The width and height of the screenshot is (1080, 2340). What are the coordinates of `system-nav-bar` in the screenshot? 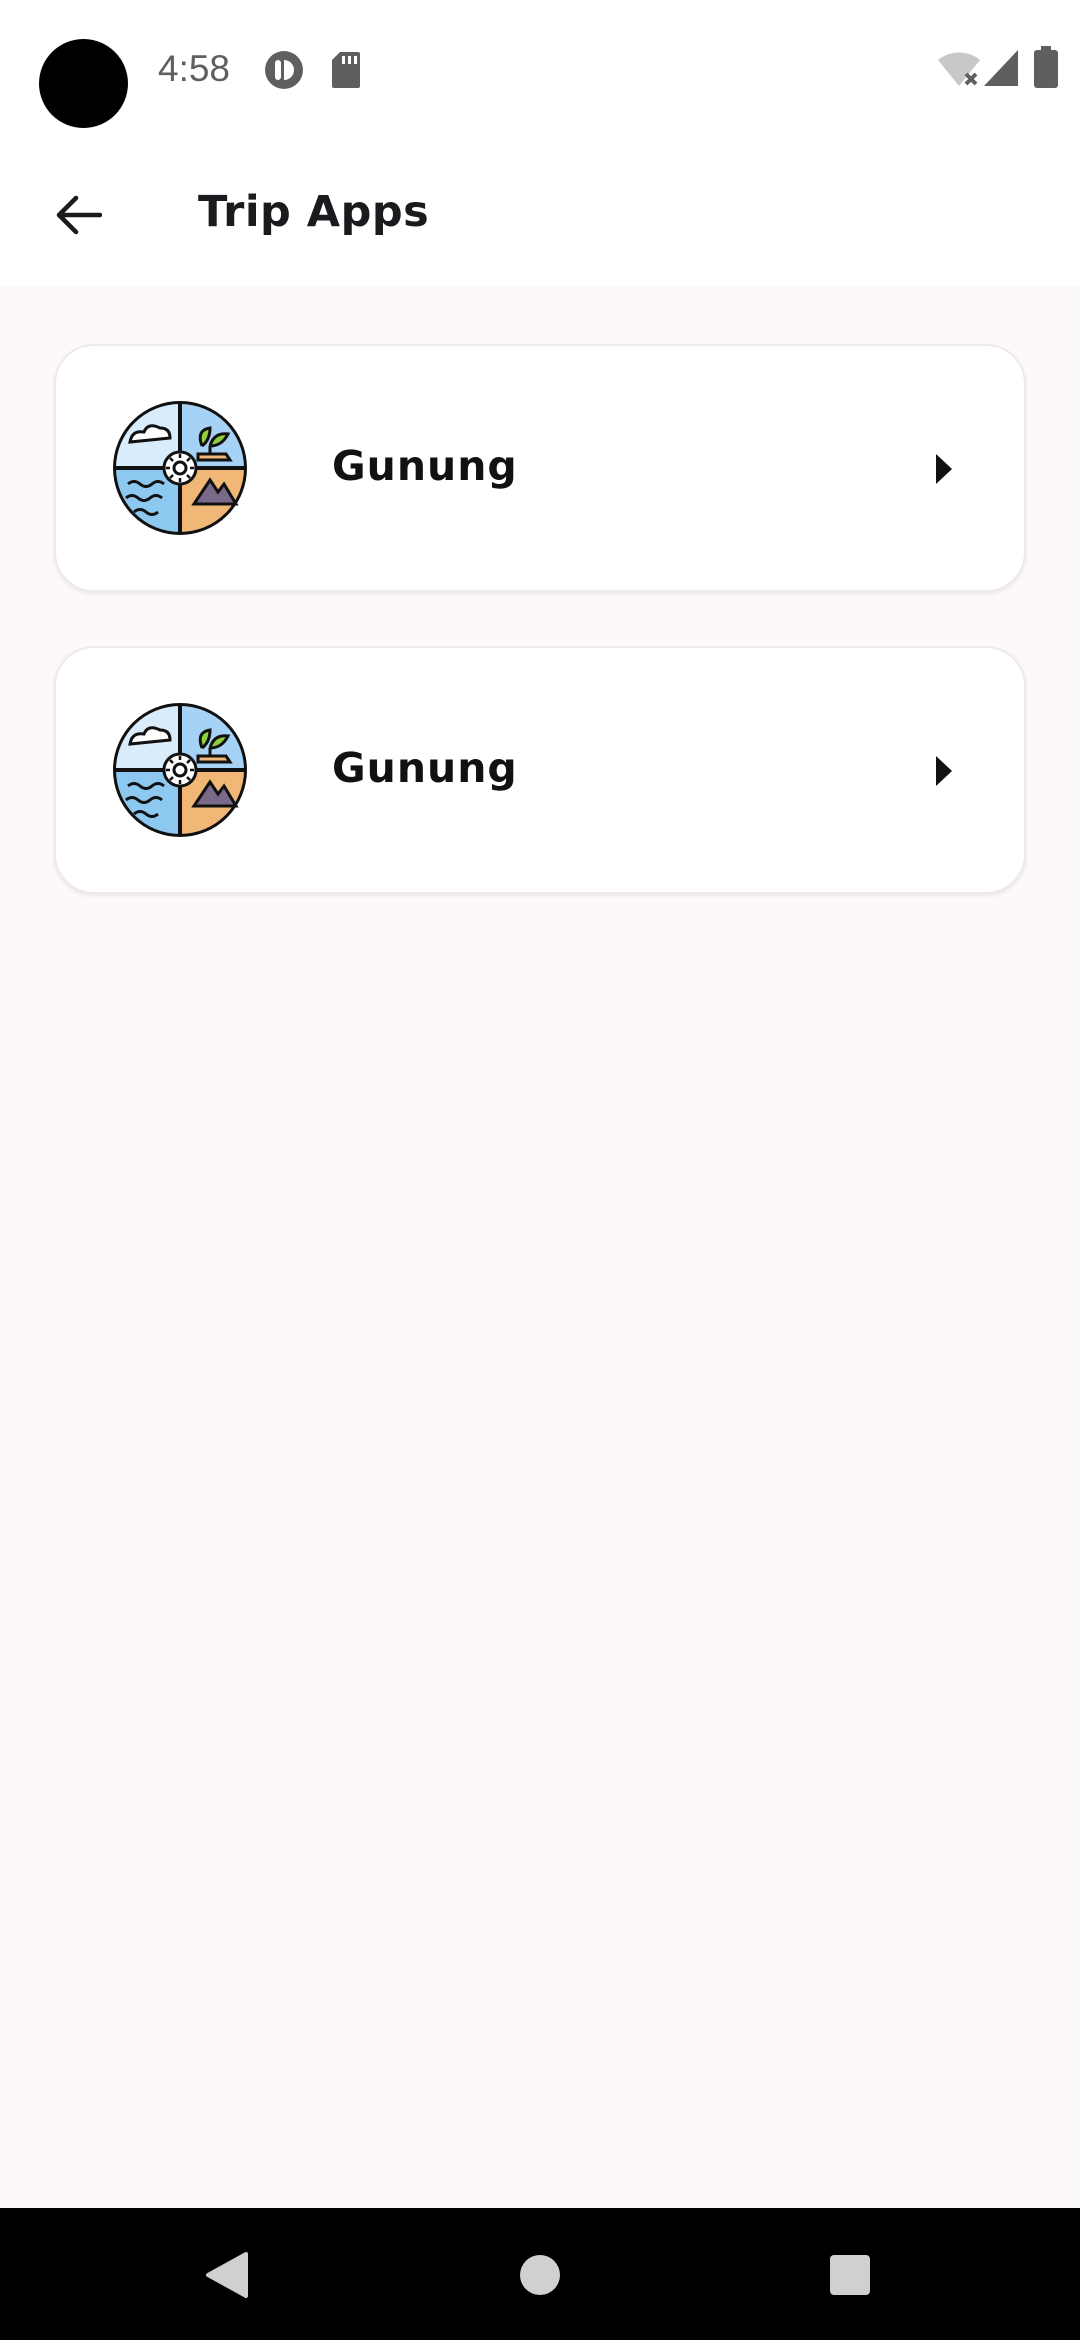 It's located at (540, 2274).